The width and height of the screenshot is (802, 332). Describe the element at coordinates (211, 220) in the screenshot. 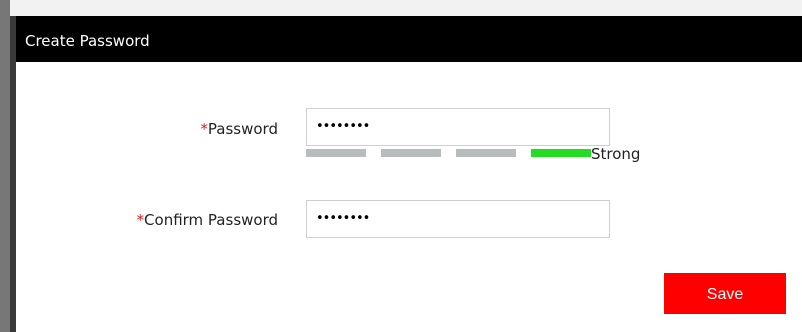

I see `confirm-password-label-text: Confirm Password` at that location.